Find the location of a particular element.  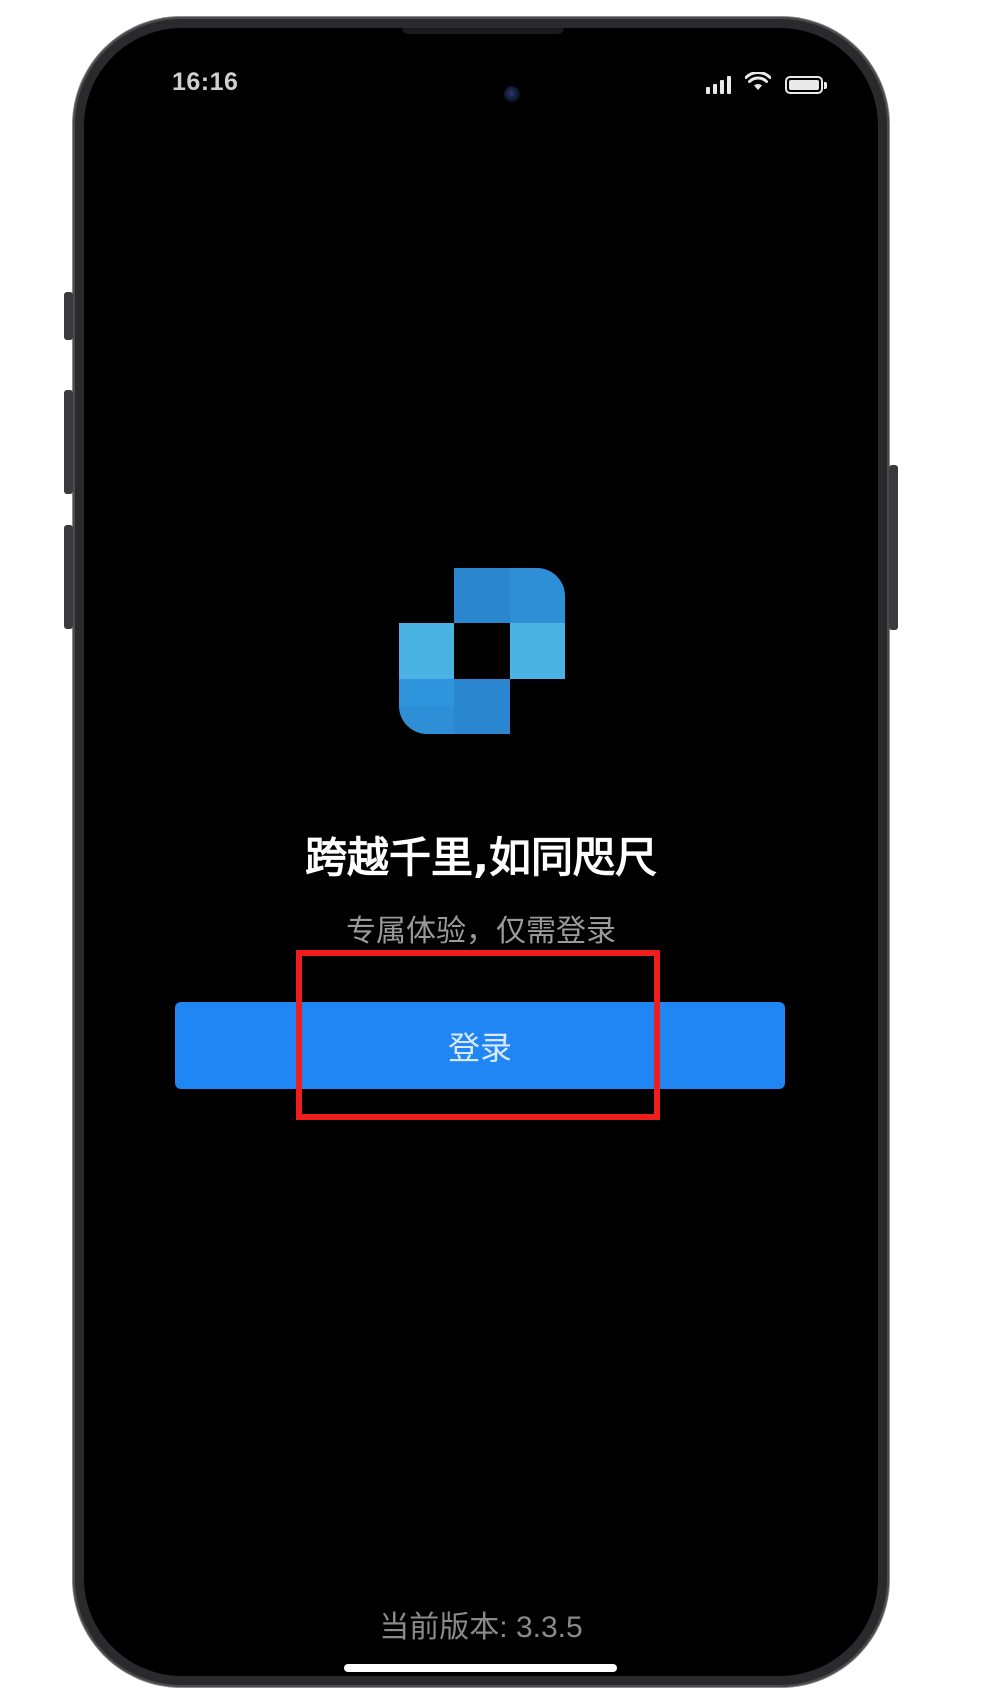

login-button: 登录 is located at coordinates (480, 1045).